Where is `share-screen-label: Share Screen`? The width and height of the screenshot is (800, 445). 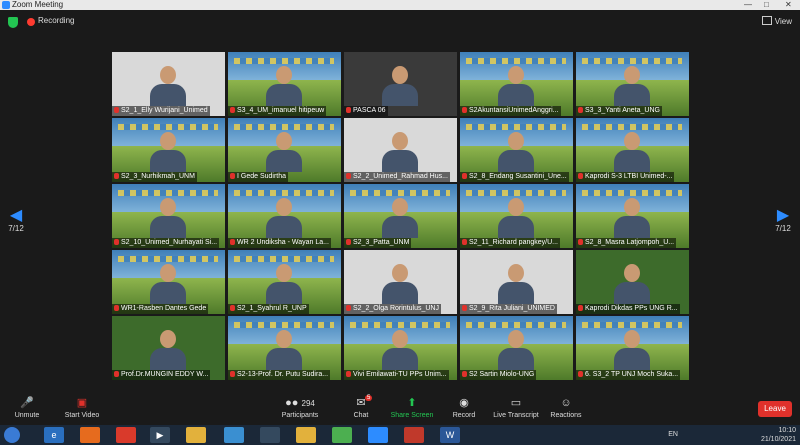
share-screen-label: Share Screen is located at coordinates (412, 415).